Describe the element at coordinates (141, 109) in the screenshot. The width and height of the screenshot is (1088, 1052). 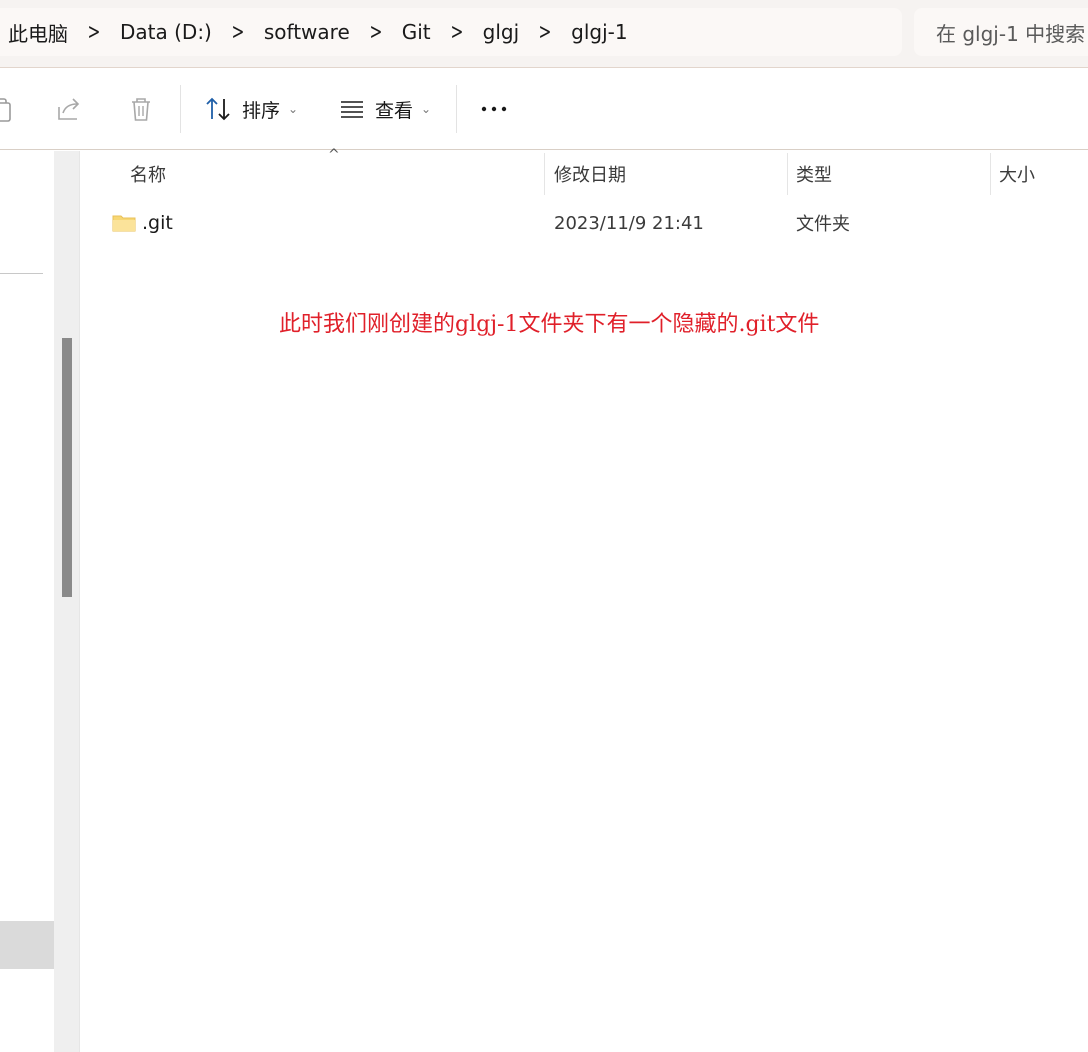
I see `delete-icon` at that location.